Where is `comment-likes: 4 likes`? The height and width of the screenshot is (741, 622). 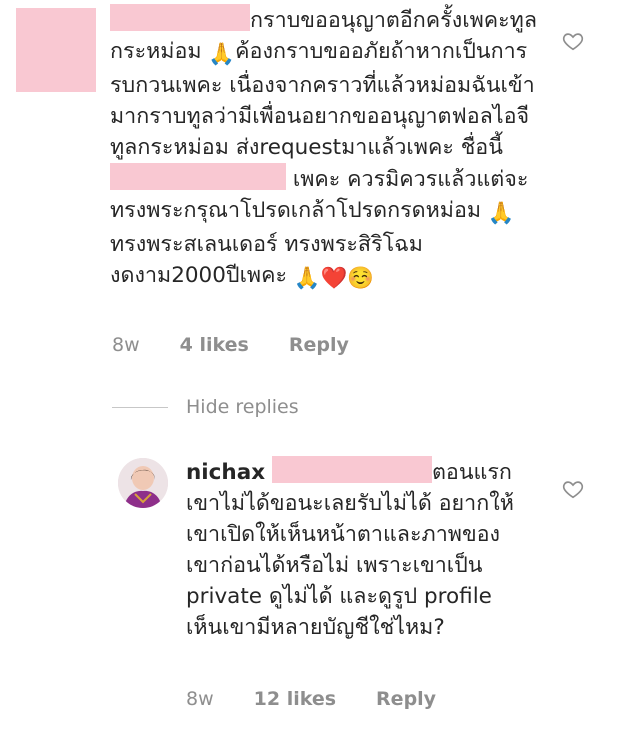 comment-likes: 4 likes is located at coordinates (214, 345).